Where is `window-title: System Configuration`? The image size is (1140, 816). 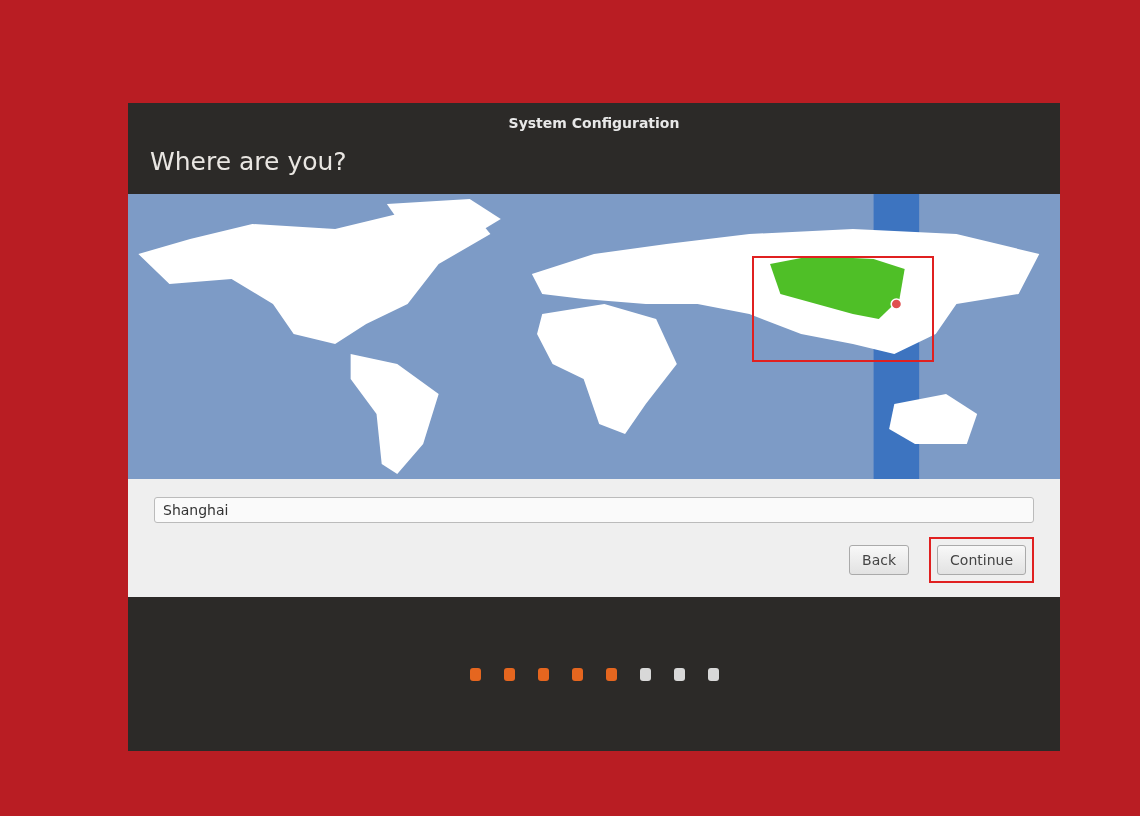
window-title: System Configuration is located at coordinates (594, 123).